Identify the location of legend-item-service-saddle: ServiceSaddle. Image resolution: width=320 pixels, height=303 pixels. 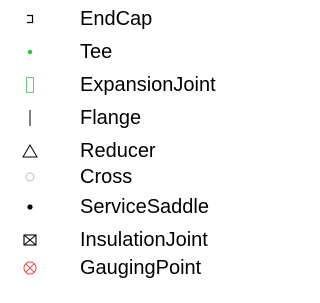
(126, 207).